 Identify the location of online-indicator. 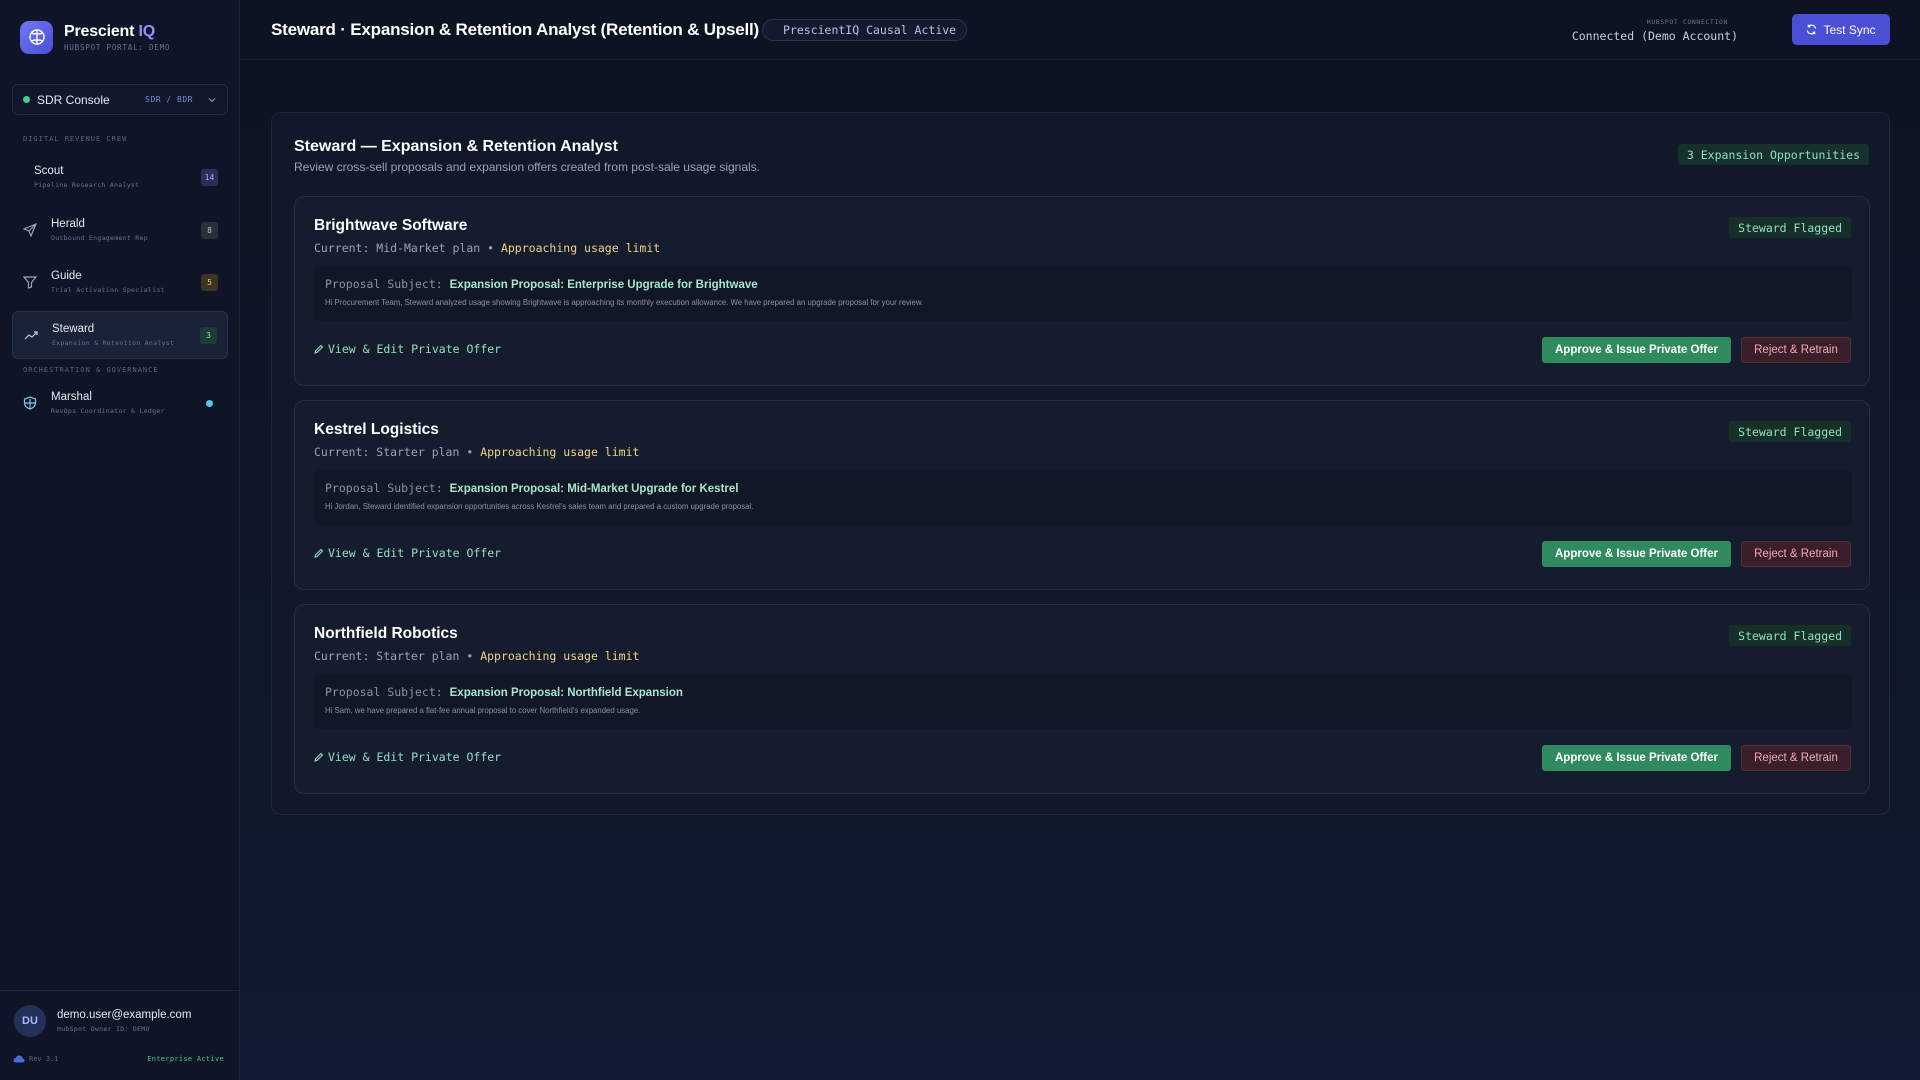
(209, 403).